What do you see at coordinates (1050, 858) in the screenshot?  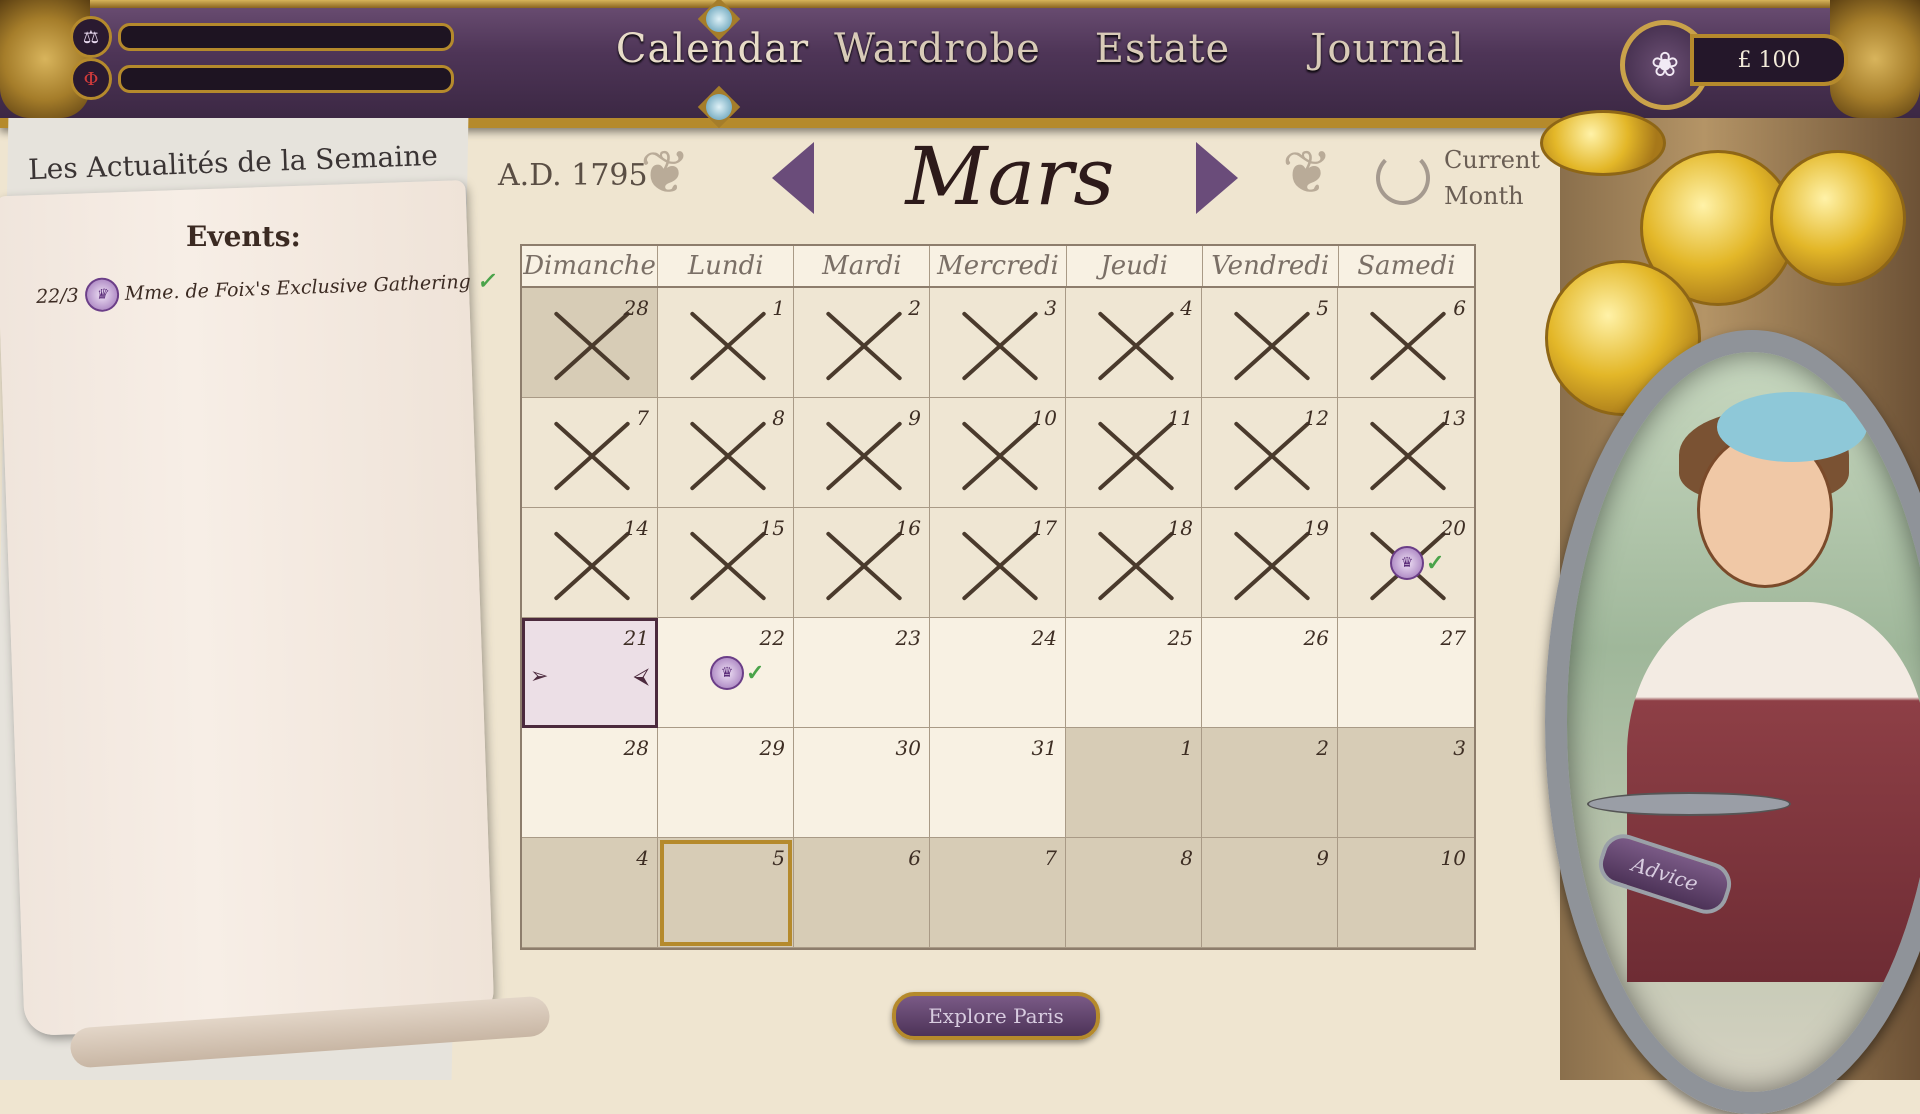 I see `day-number: 7` at bounding box center [1050, 858].